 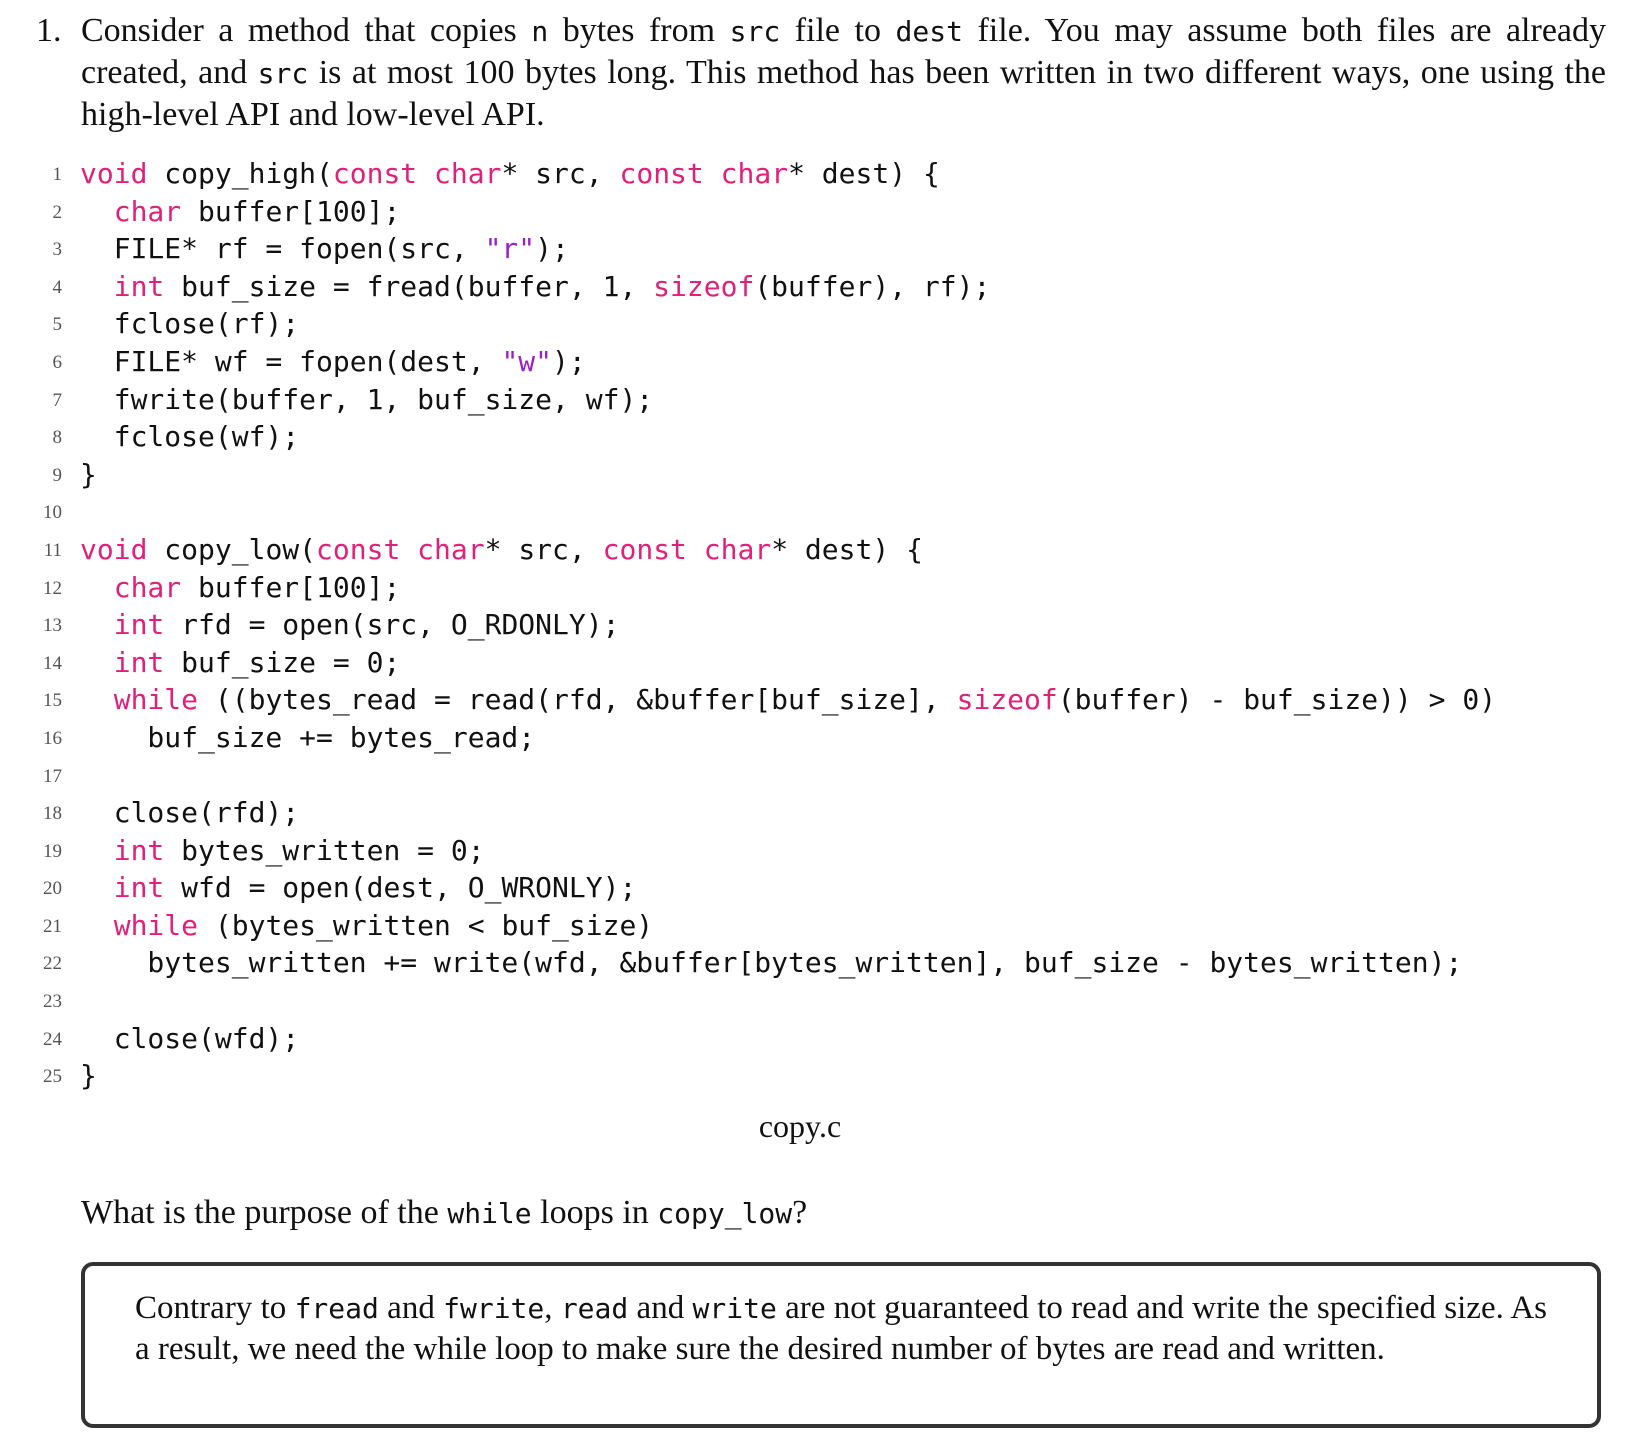 I want to click on code-line: 18 close(rfd);, so click(x=800, y=813).